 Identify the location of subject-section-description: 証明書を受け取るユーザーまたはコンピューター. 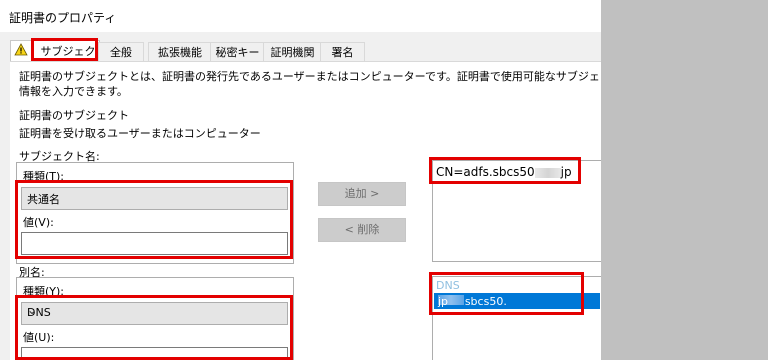
(140, 133).